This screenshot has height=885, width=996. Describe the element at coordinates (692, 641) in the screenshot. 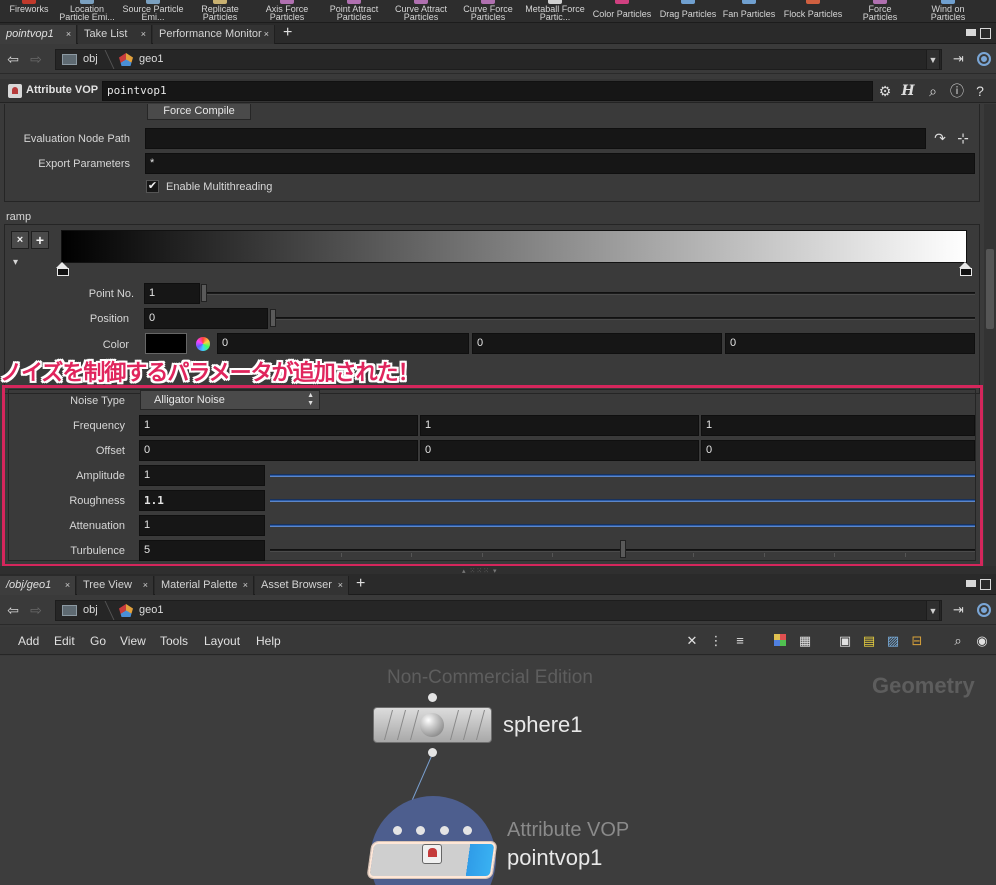

I see `tools-icon: ✕` at that location.